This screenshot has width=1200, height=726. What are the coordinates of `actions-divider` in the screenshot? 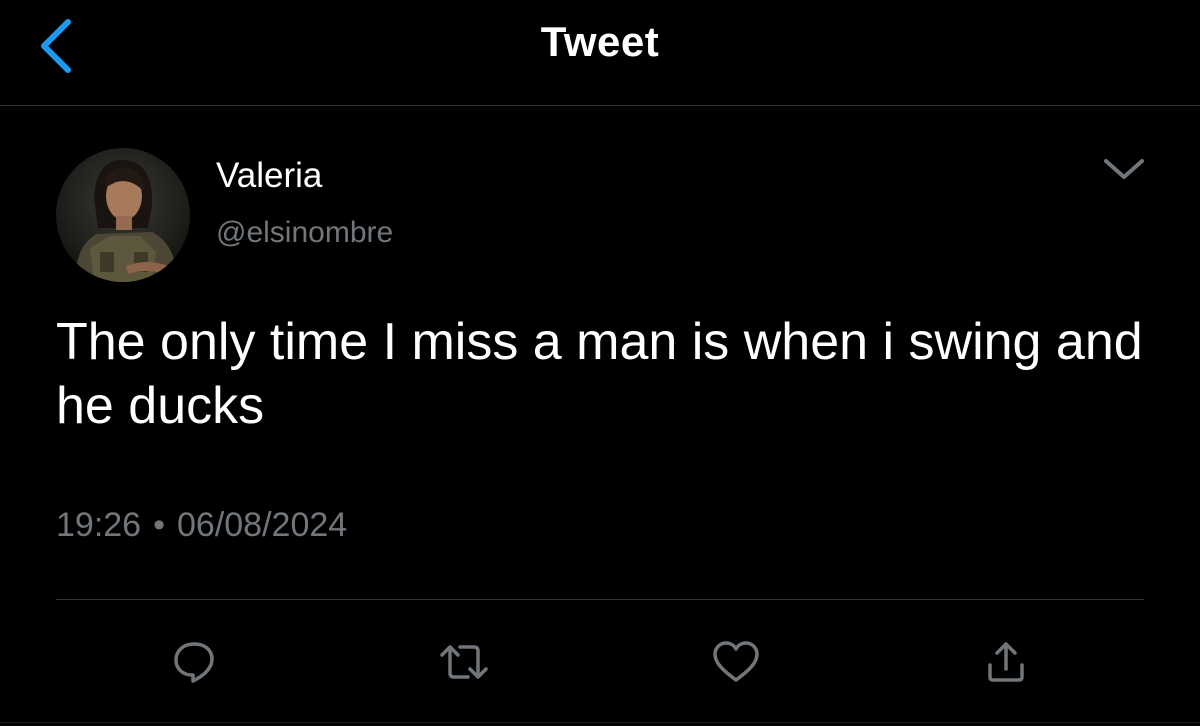 It's located at (600, 599).